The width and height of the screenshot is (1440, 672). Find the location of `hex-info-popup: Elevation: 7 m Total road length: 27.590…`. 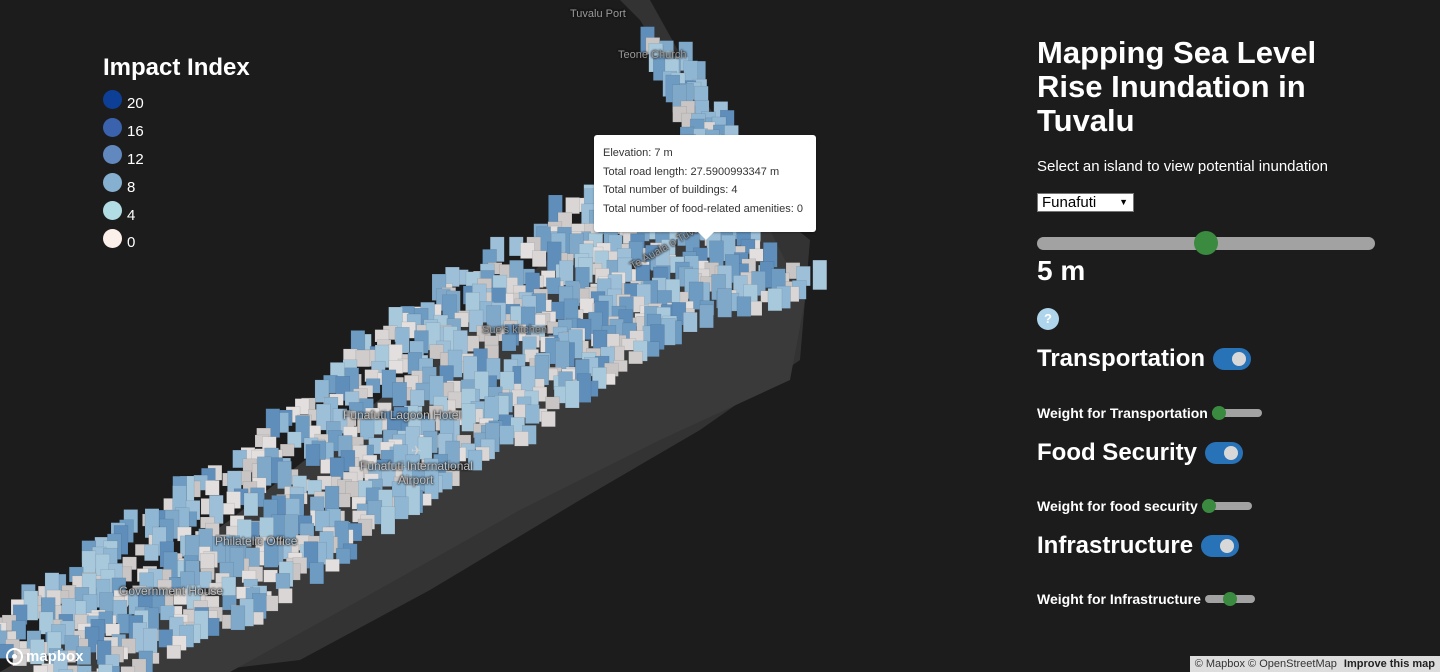

hex-info-popup: Elevation: 7 m Total road length: 27.590… is located at coordinates (705, 187).